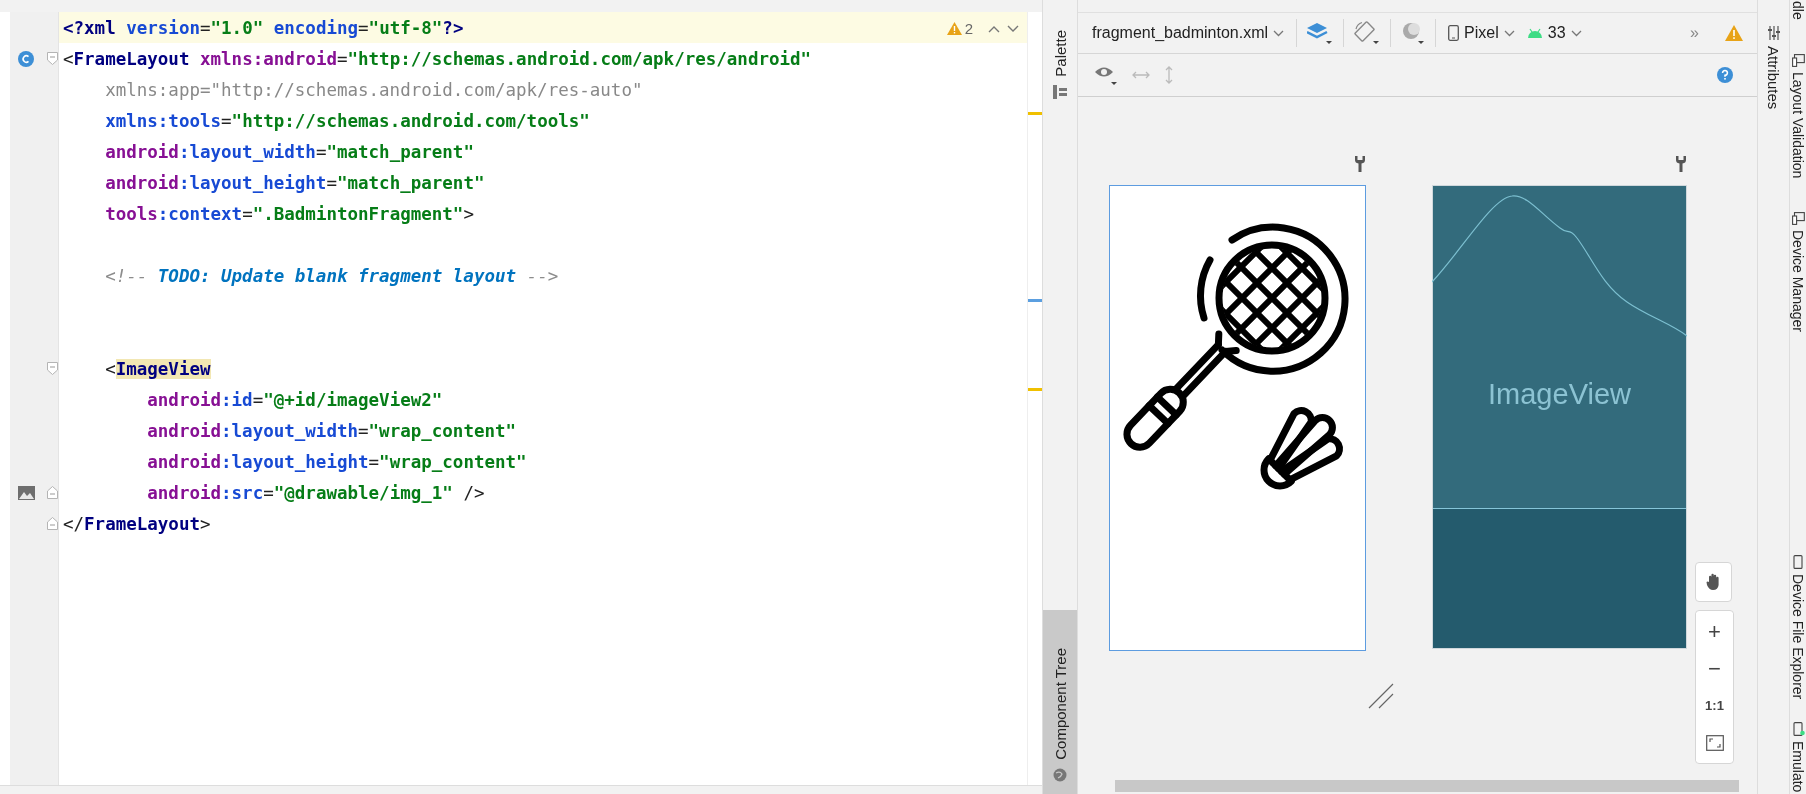  Describe the element at coordinates (331, 275) in the screenshot. I see `code-line: <!-- TODO: Update blank fragment layout -->` at that location.